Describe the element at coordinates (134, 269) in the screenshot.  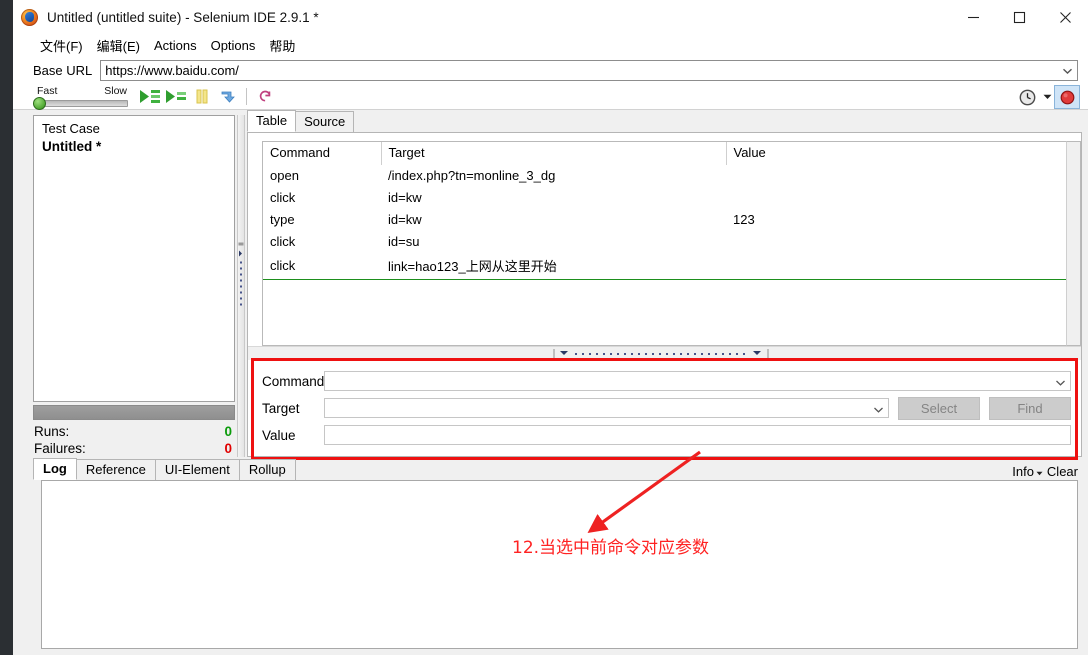
I see `test-case-list: Untitled *` at that location.